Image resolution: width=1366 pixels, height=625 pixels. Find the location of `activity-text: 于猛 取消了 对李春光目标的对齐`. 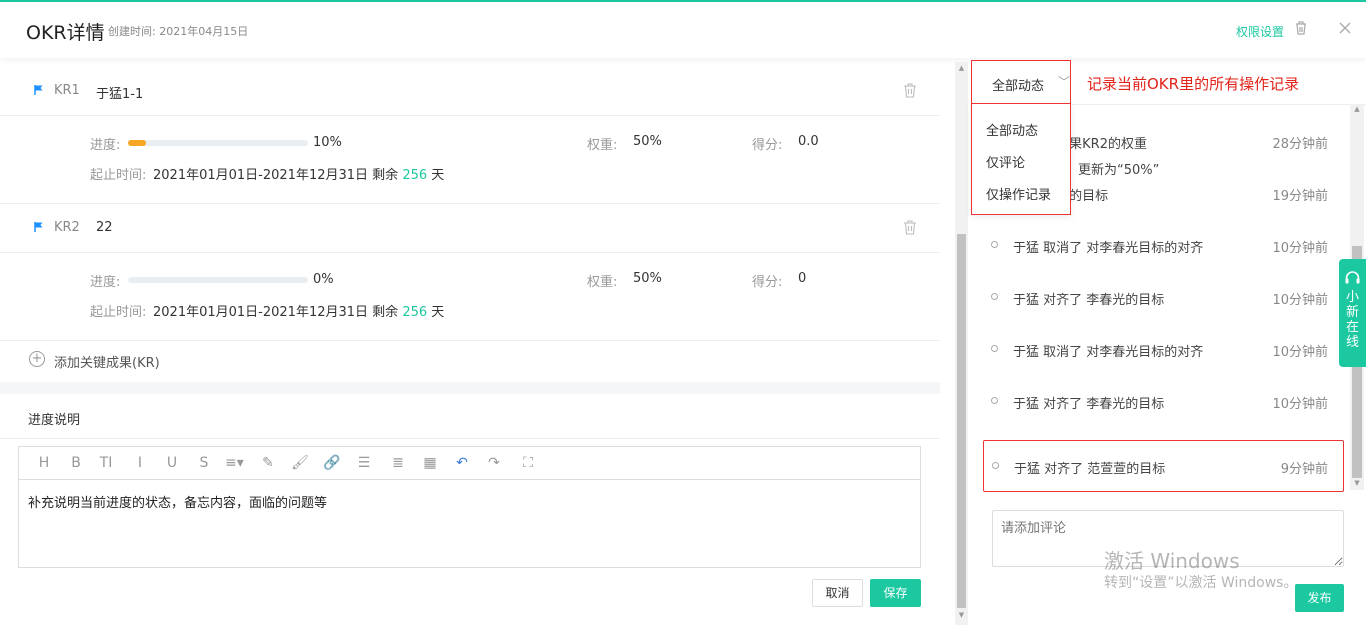

activity-text: 于猛 取消了 对李春光目标的对齐 is located at coordinates (1108, 248).